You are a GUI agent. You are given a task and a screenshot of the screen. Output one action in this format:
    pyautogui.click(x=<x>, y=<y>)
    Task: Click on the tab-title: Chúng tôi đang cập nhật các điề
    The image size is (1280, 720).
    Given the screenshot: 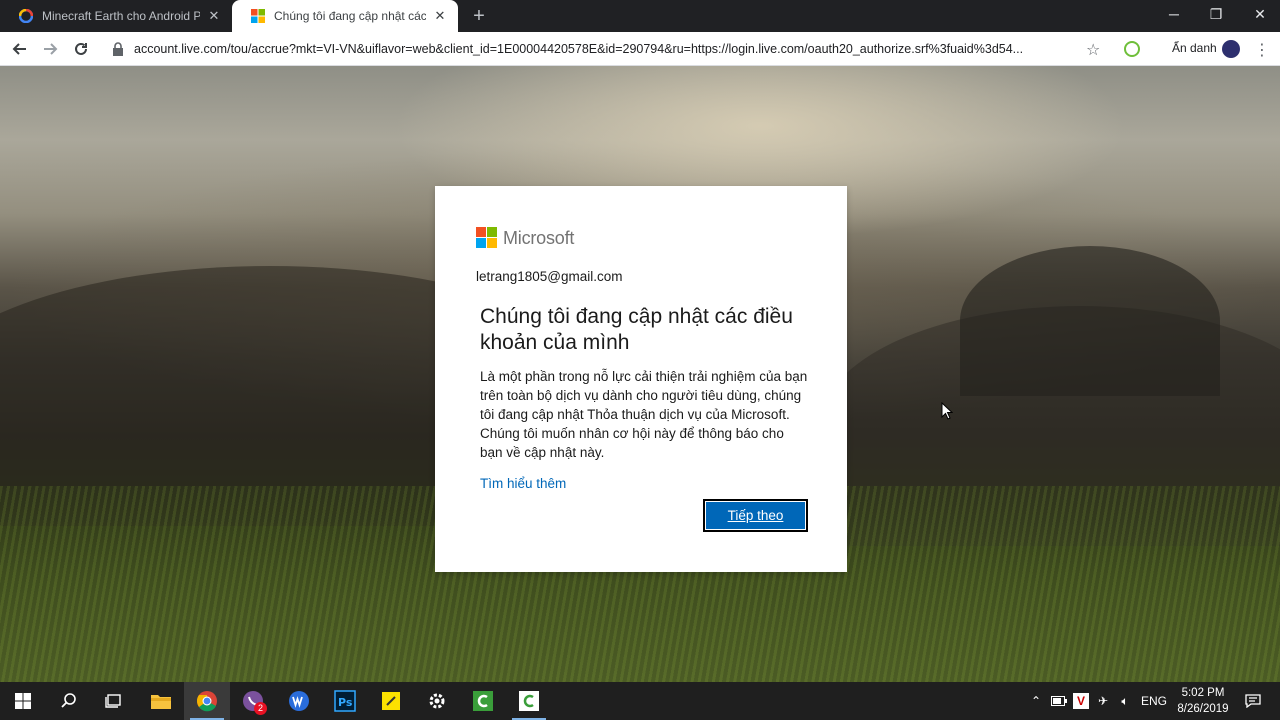 What is the action you would take?
    pyautogui.click(x=350, y=16)
    